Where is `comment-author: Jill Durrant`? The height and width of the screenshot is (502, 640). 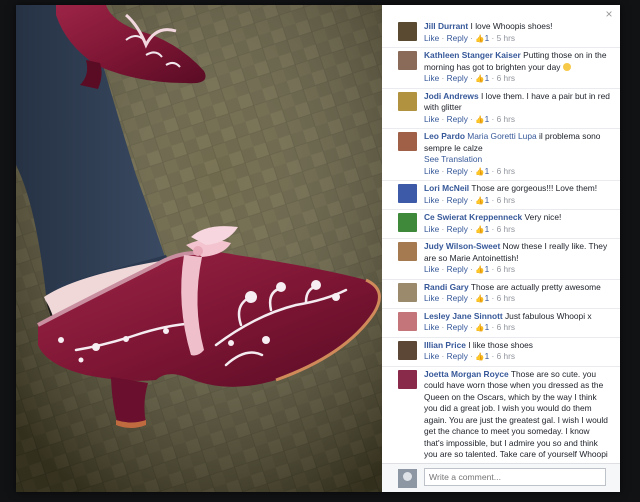
comment-author: Jill Durrant is located at coordinates (446, 26).